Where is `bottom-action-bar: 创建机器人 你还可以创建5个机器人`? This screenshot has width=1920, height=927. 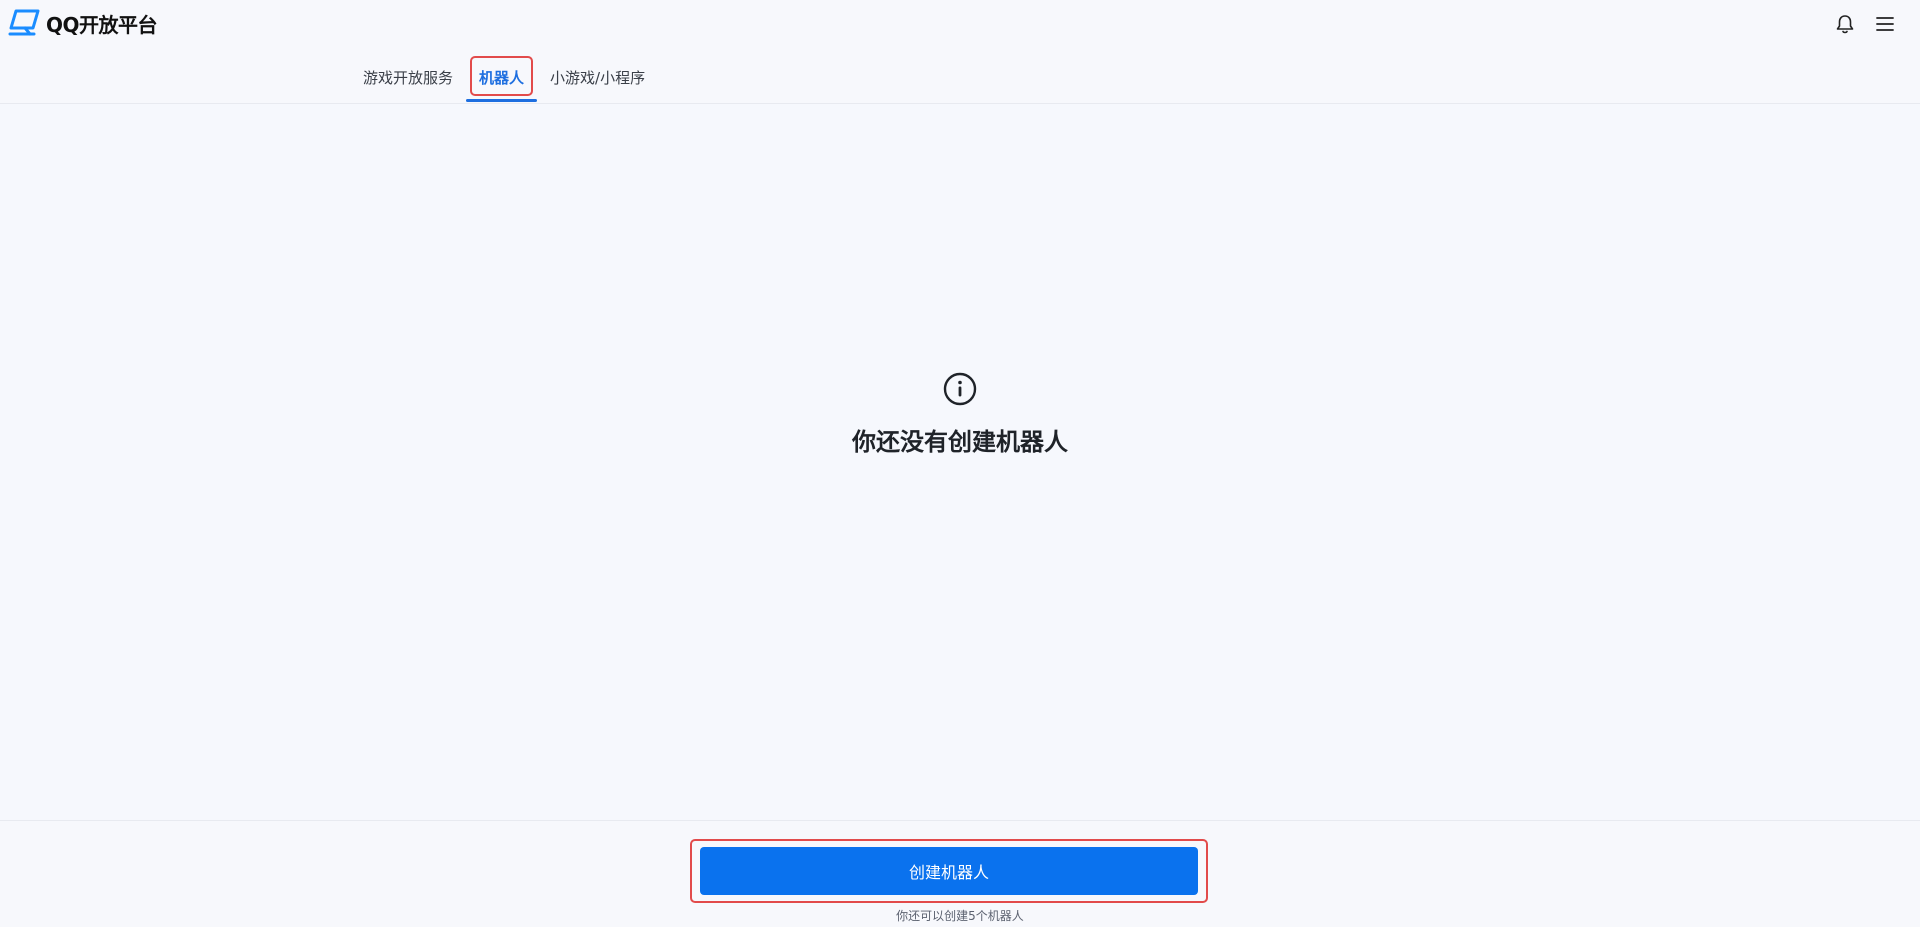
bottom-action-bar: 创建机器人 你还可以创建5个机器人 is located at coordinates (960, 873).